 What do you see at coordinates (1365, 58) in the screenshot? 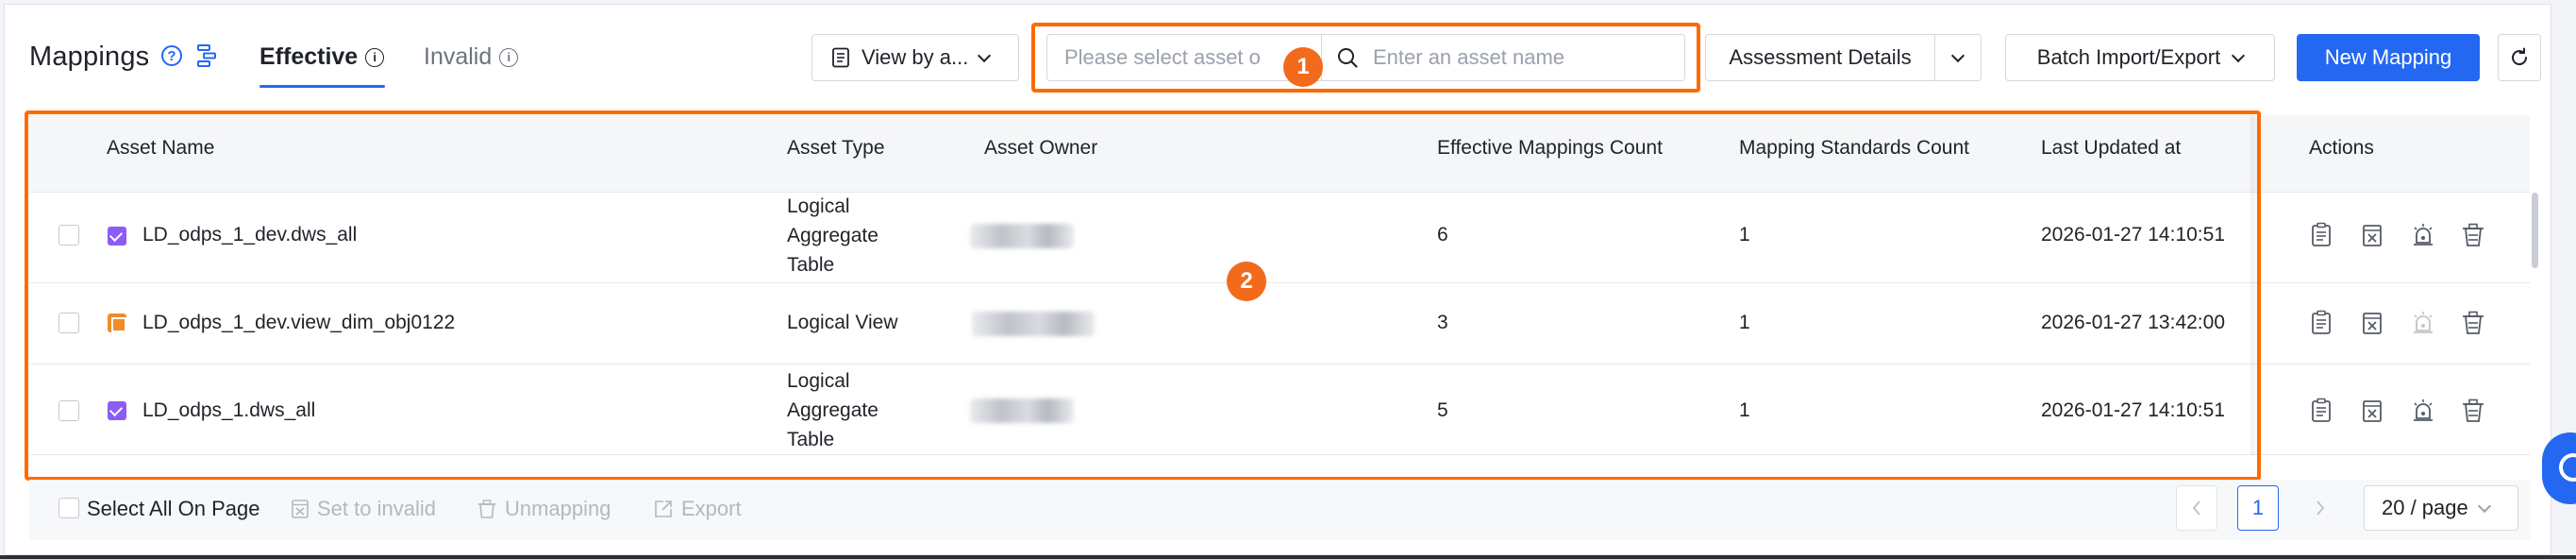
I see `highlight-box-filters` at bounding box center [1365, 58].